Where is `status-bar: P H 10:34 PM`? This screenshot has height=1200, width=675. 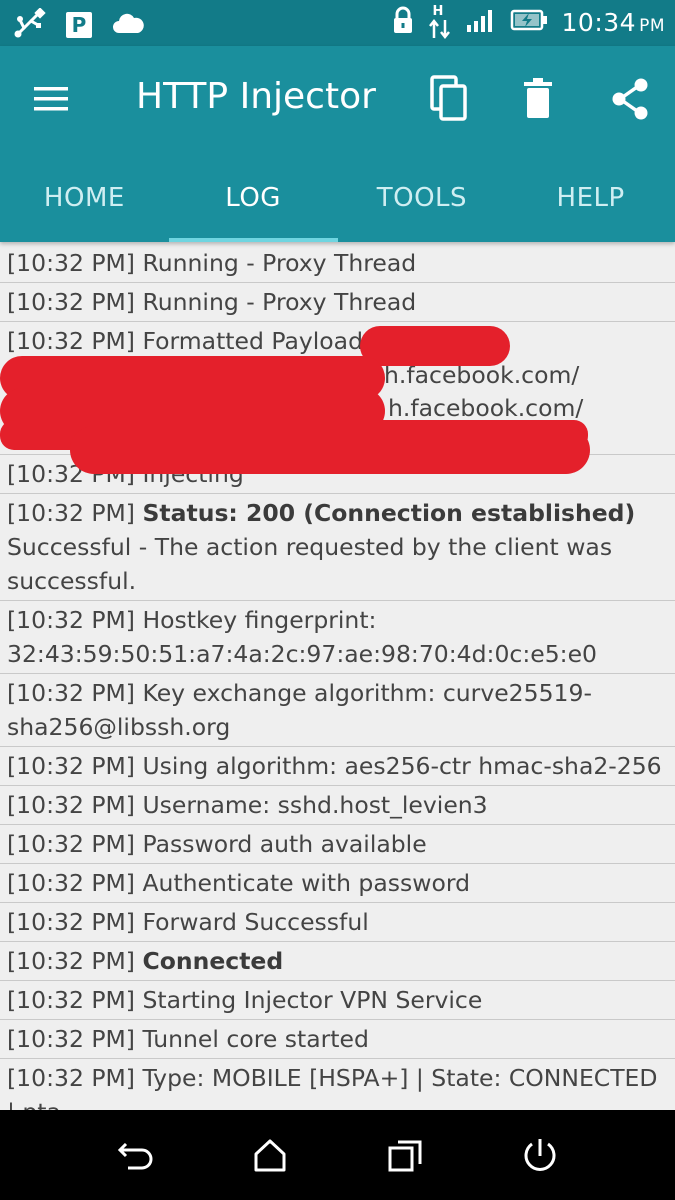 status-bar: P H 10:34 PM is located at coordinates (337, 23).